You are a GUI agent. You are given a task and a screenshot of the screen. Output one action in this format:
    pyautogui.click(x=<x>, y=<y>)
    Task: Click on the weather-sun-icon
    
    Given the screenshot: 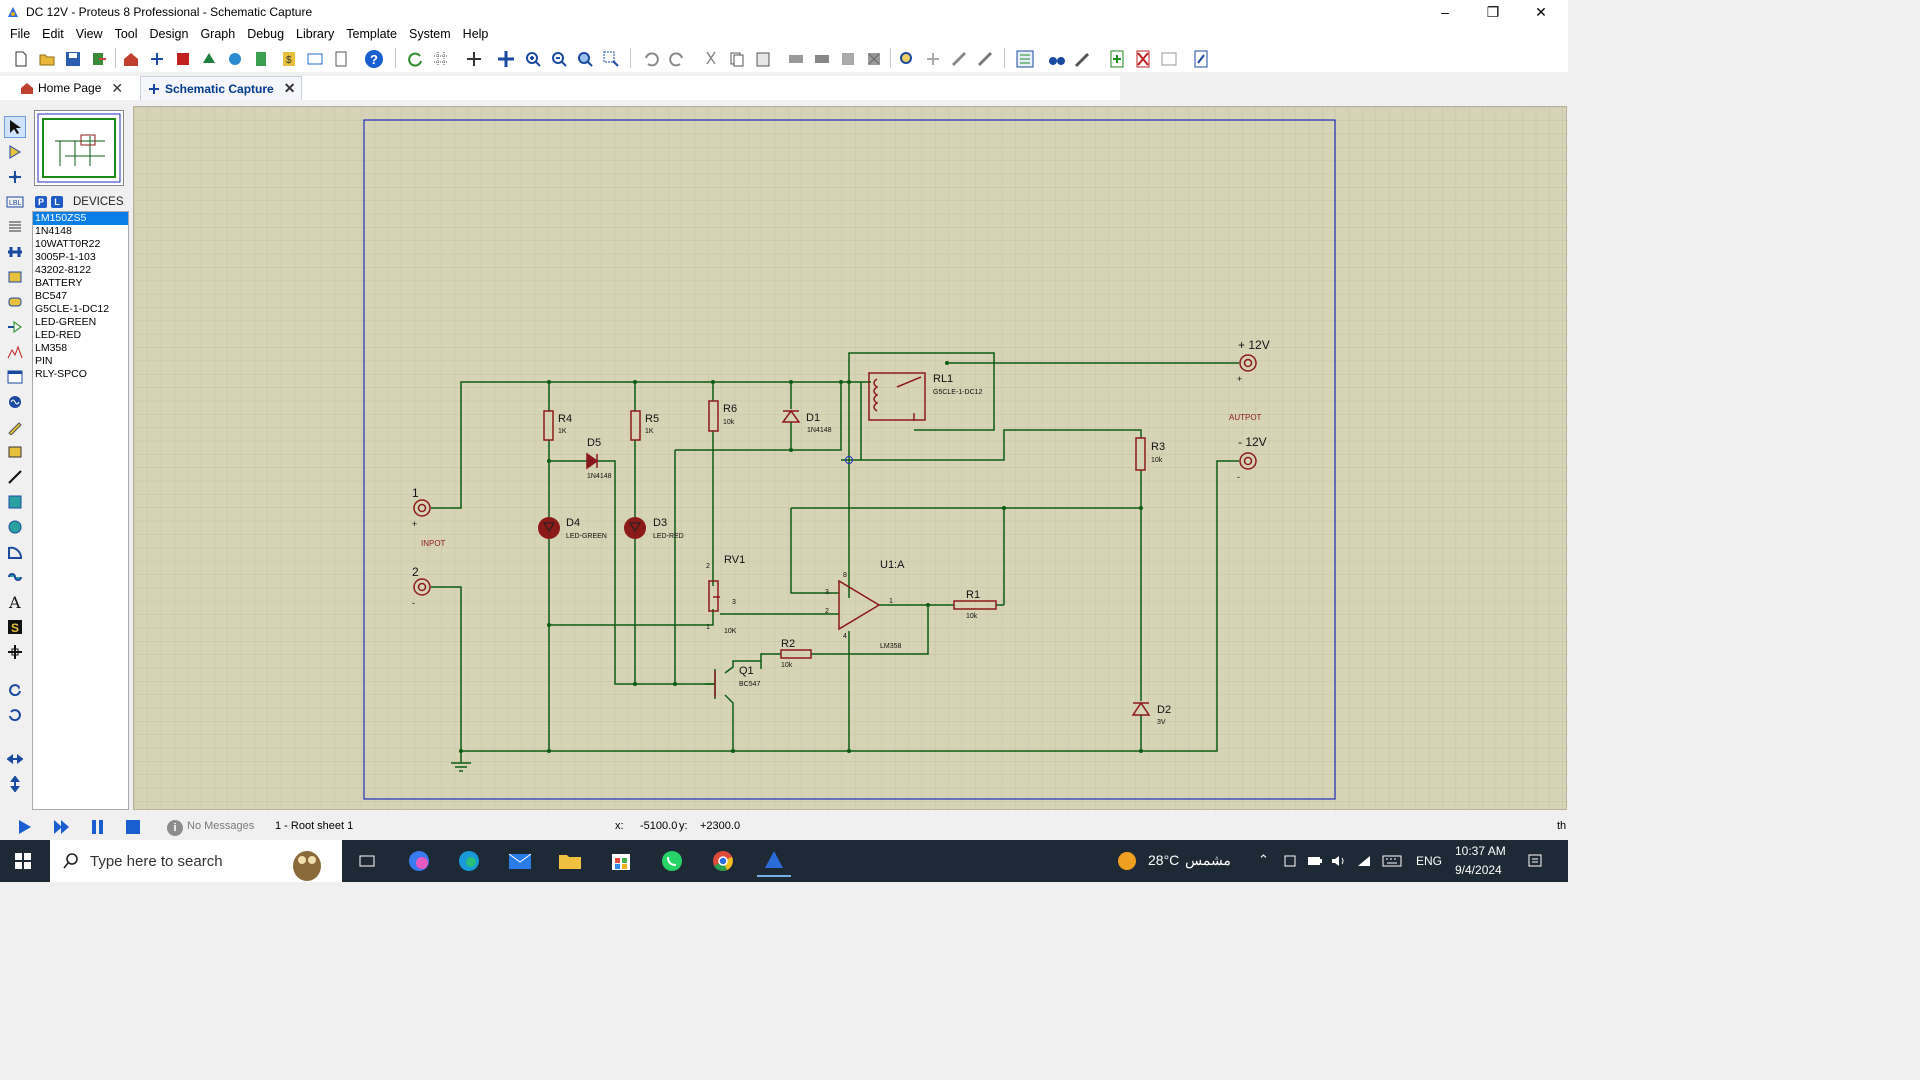 What is the action you would take?
    pyautogui.click(x=1127, y=861)
    